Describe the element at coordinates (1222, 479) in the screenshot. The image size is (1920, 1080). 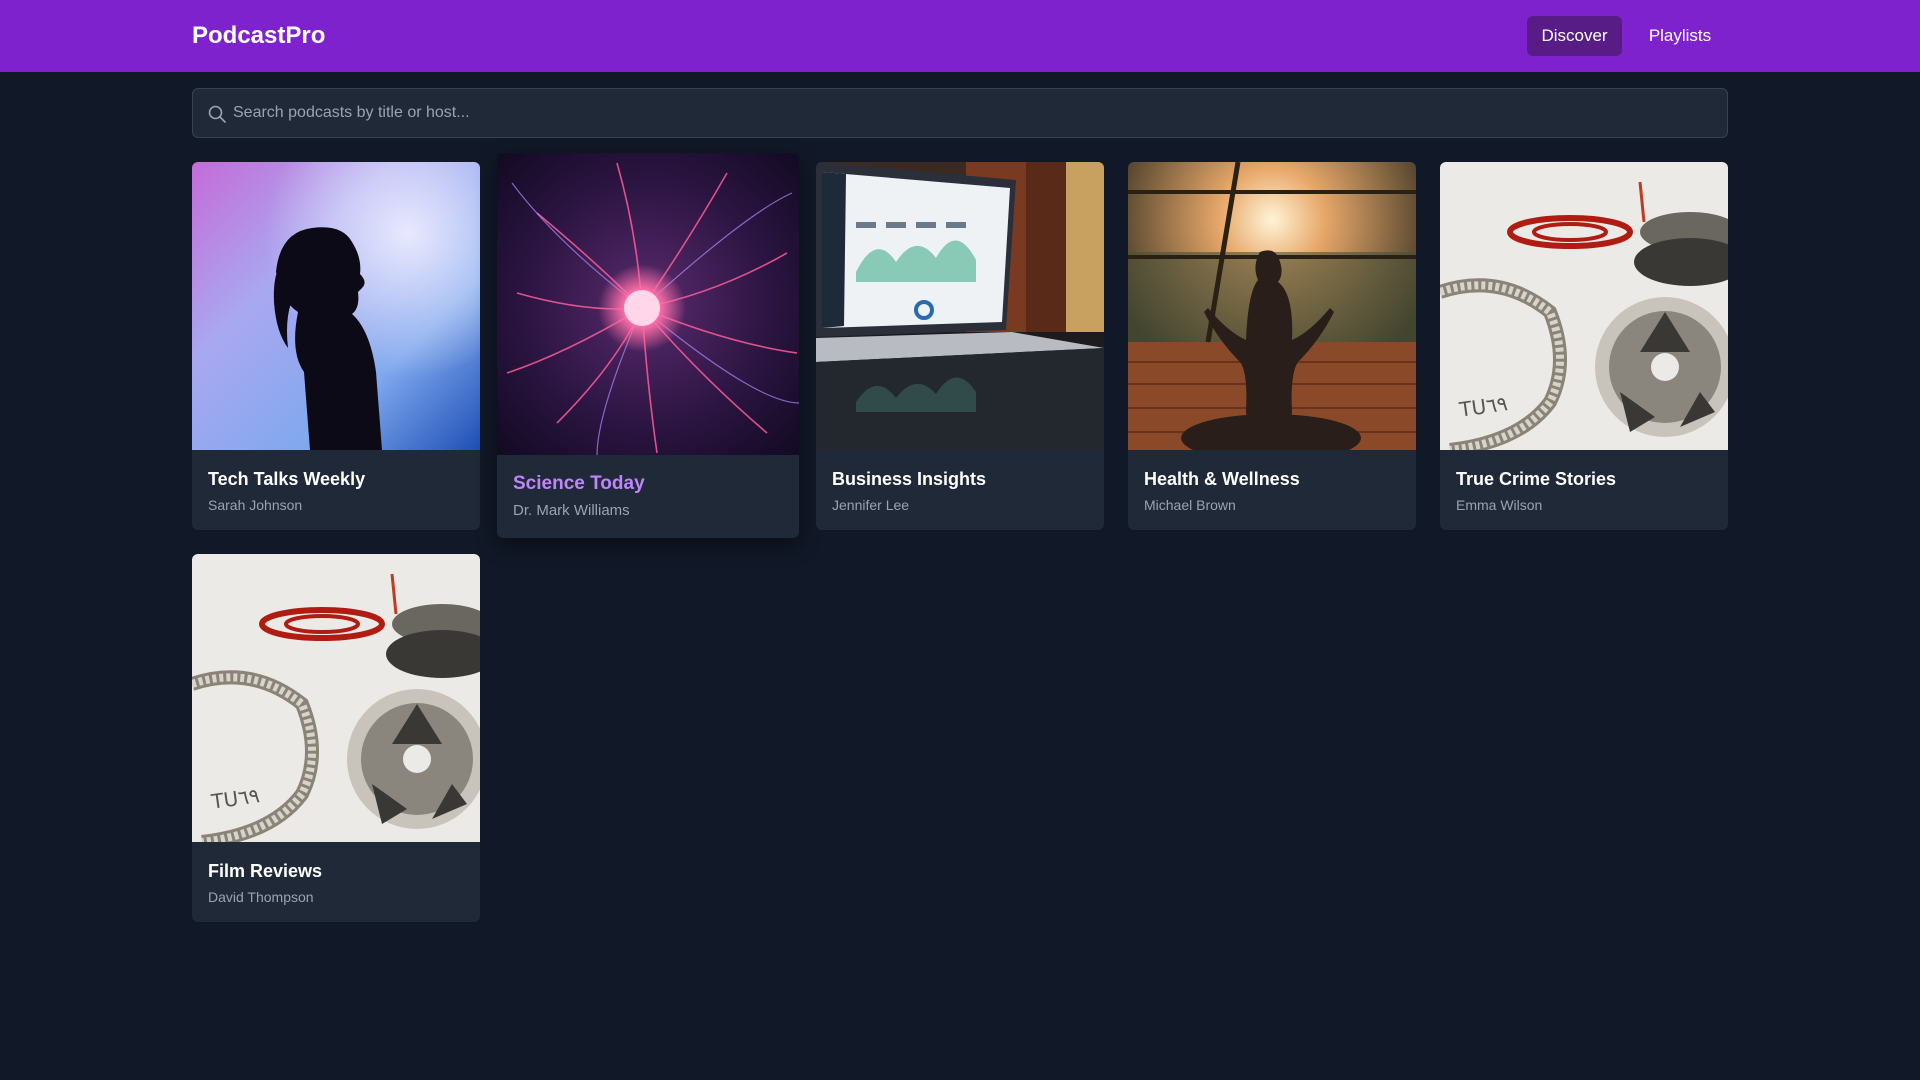
I see `podcast-title: Health & Wellness` at that location.